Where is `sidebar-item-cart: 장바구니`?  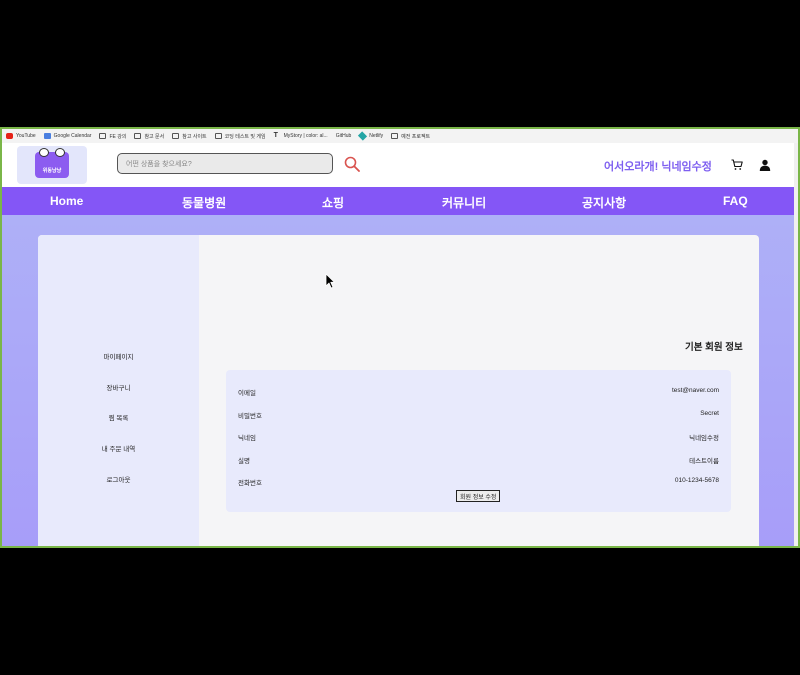 sidebar-item-cart: 장바구니 is located at coordinates (118, 387).